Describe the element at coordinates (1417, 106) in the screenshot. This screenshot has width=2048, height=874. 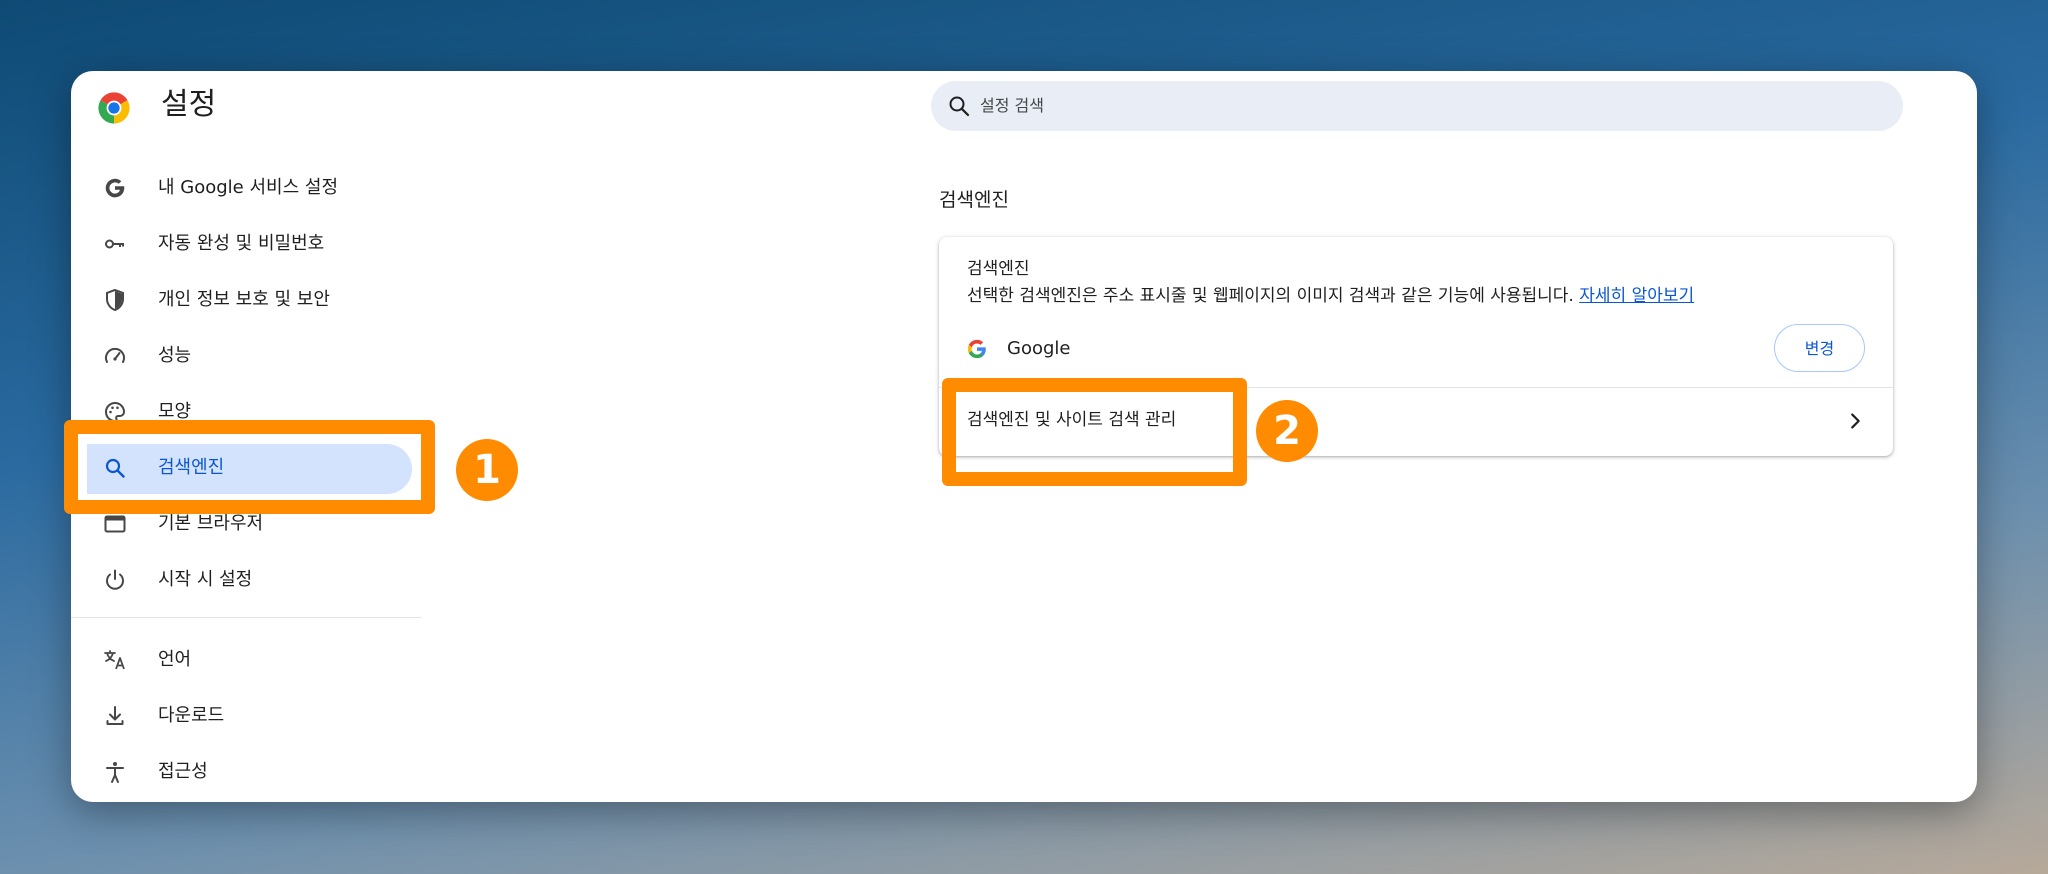
I see `settings-search-input: 설정 검색` at that location.